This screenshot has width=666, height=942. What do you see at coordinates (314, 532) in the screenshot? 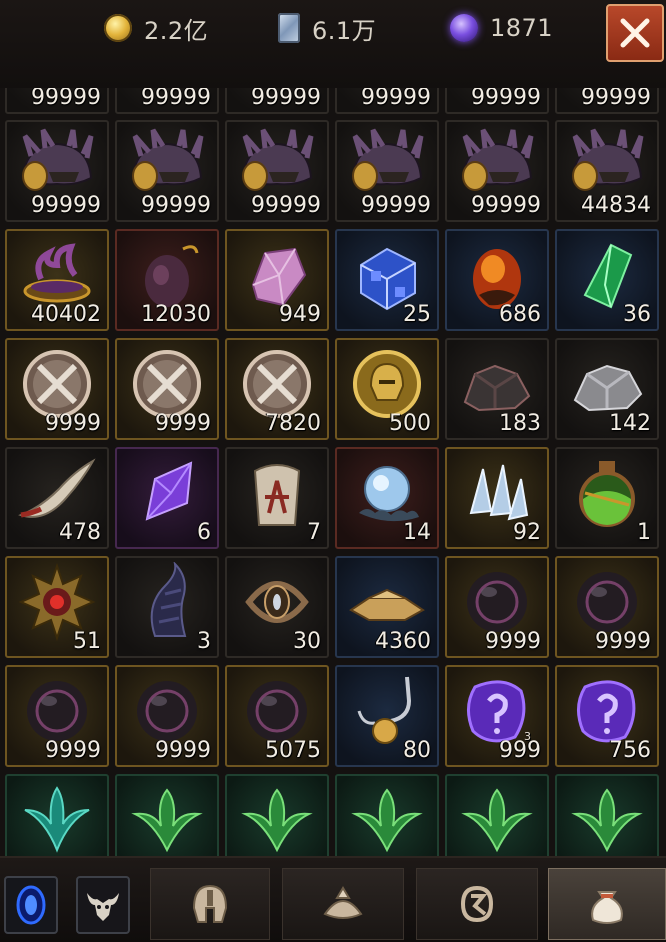
I see `item-count: 7` at bounding box center [314, 532].